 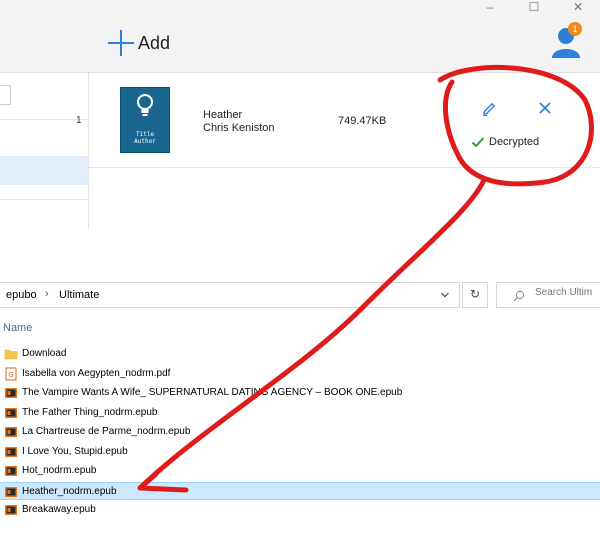 I want to click on search-box, so click(x=548, y=295).